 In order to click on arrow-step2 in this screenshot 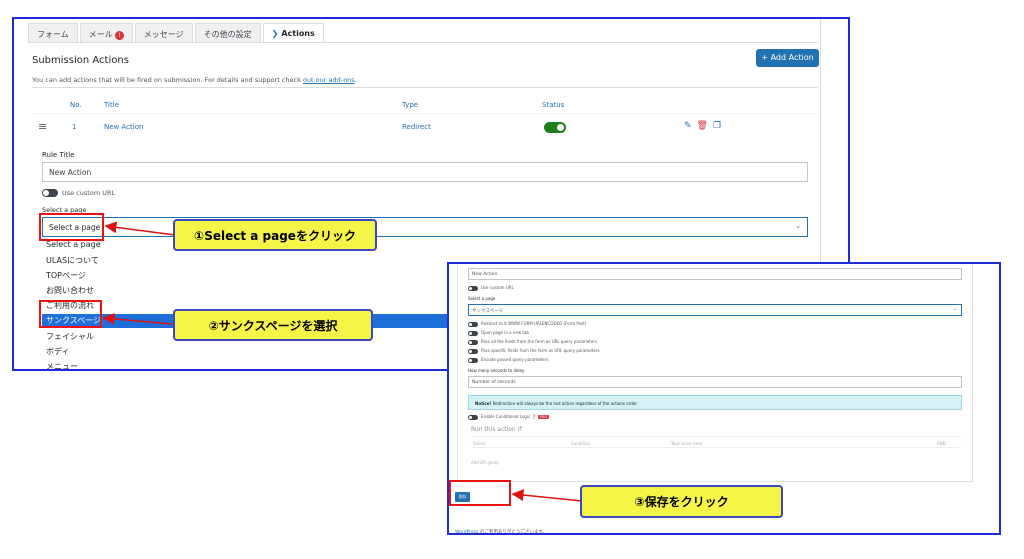, I will do `click(137, 318)`.